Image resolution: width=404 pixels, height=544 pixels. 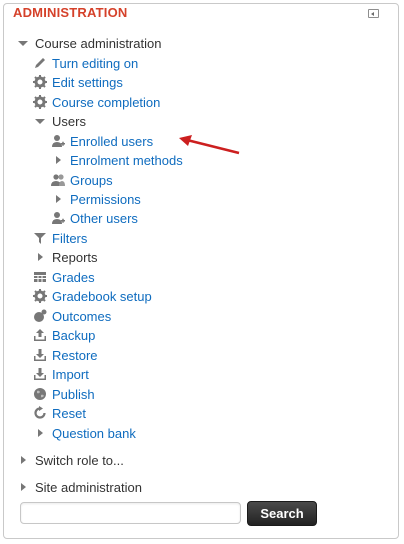 What do you see at coordinates (69, 413) in the screenshot?
I see `reset-label: Reset` at bounding box center [69, 413].